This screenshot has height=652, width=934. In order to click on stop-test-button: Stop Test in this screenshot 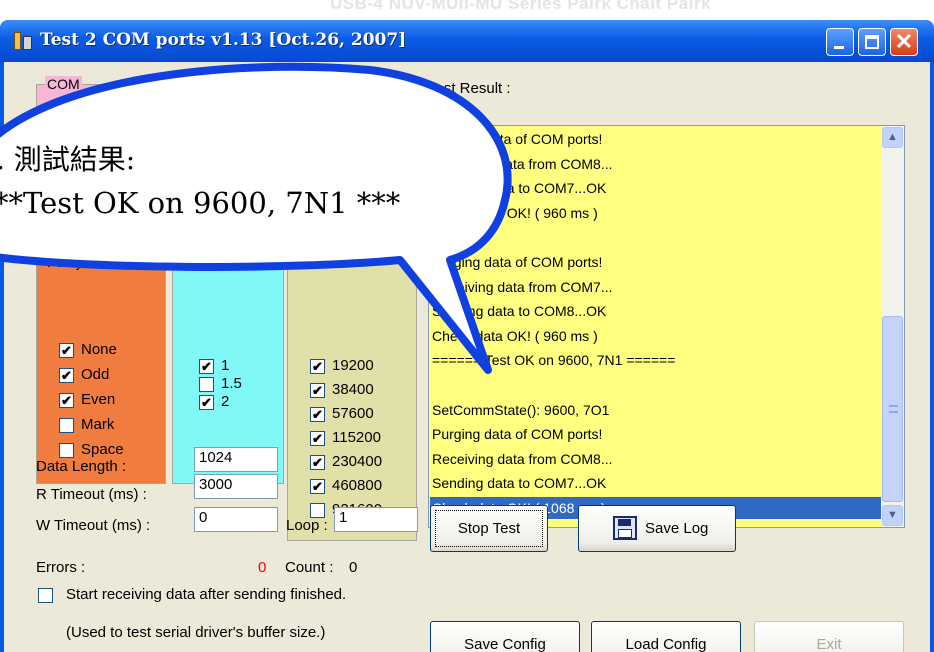, I will do `click(489, 528)`.